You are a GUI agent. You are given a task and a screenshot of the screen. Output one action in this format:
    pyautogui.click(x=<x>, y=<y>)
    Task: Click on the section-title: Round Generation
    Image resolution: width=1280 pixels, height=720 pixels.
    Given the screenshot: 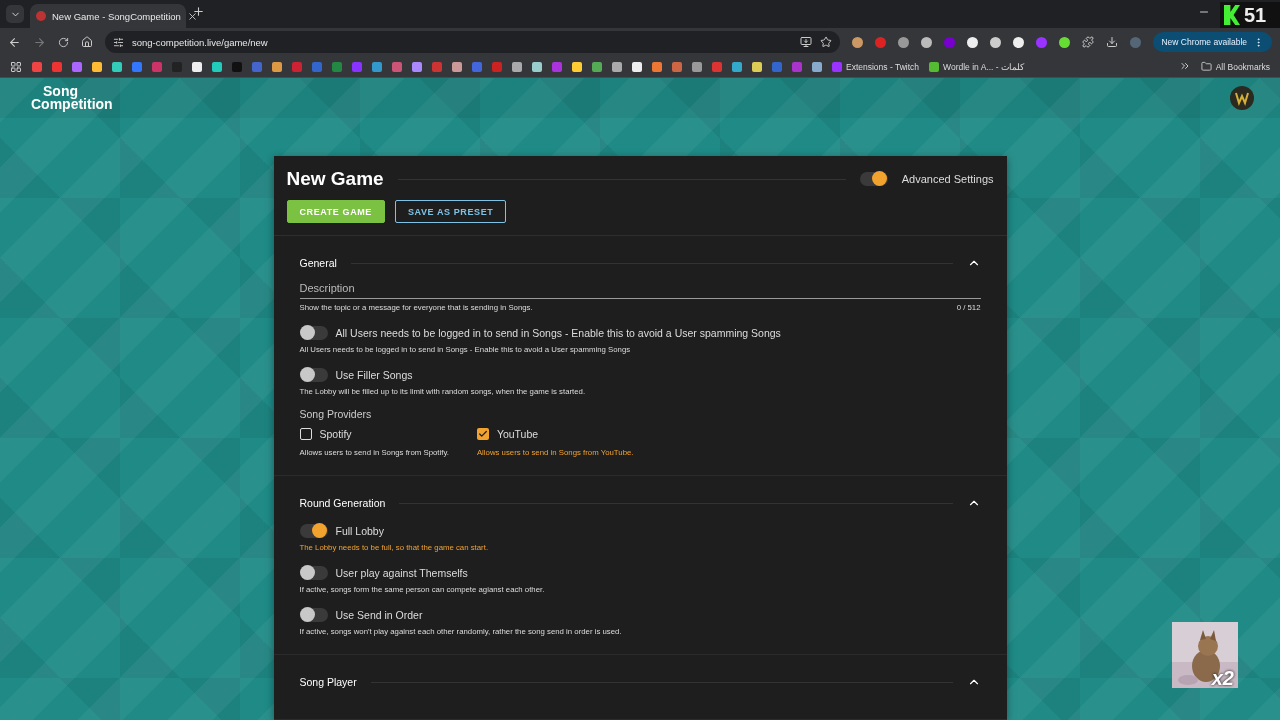 What is the action you would take?
    pyautogui.click(x=342, y=503)
    